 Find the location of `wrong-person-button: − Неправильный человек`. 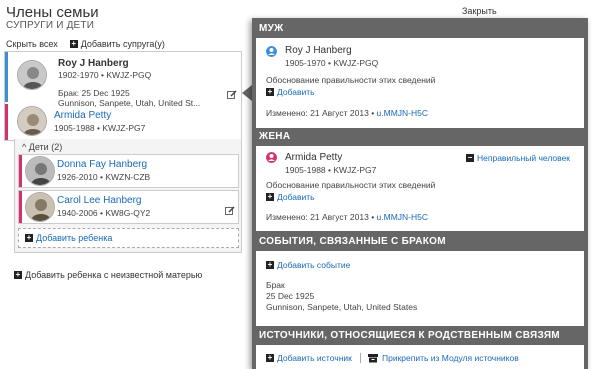

wrong-person-button: − Неправильный человек is located at coordinates (518, 158).